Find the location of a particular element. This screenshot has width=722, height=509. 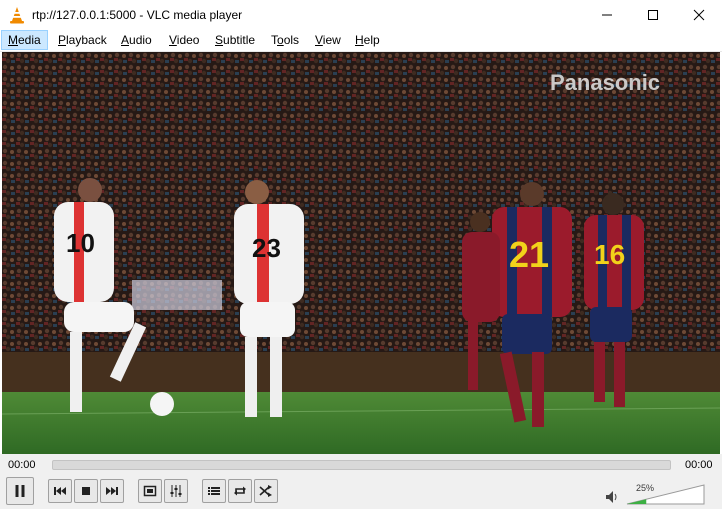

maximize-button is located at coordinates (653, 15).